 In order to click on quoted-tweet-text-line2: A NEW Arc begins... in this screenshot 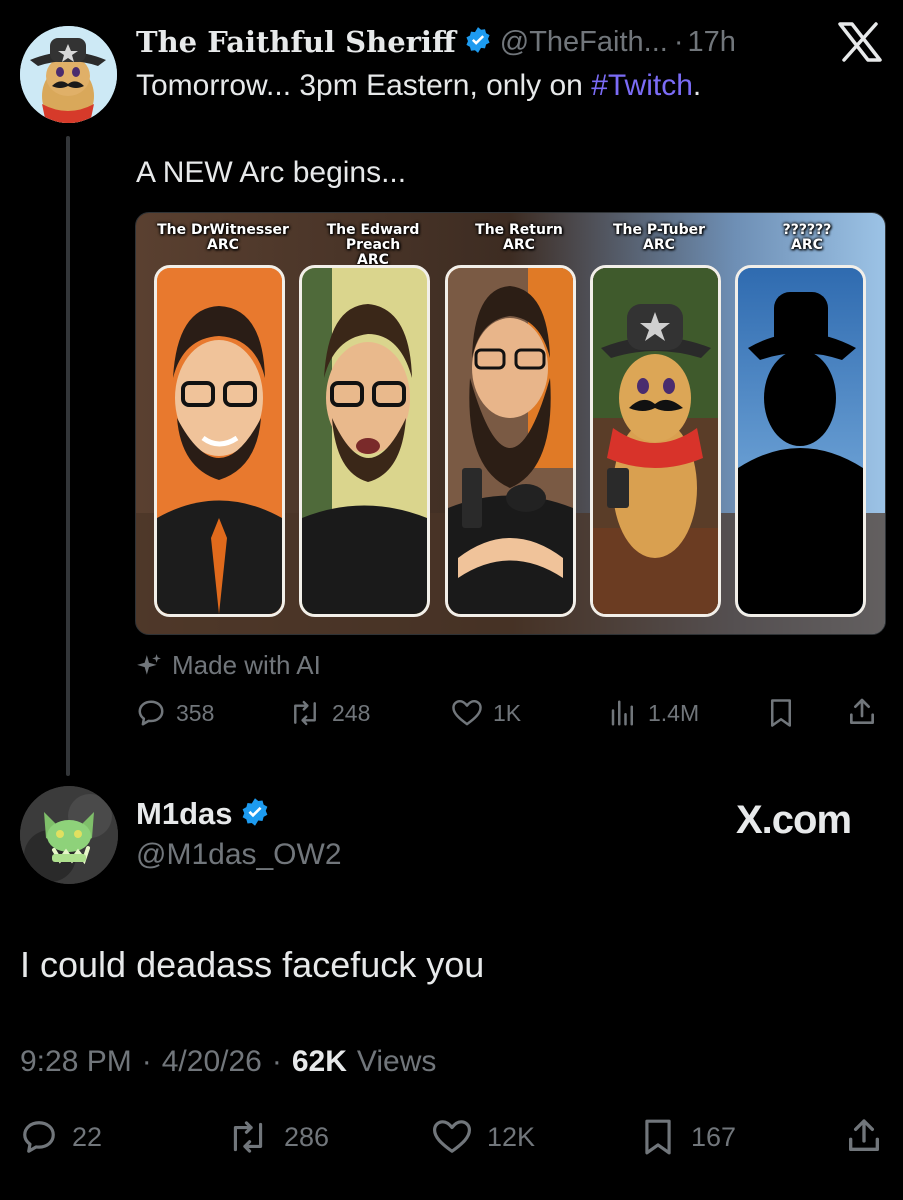, I will do `click(271, 172)`.